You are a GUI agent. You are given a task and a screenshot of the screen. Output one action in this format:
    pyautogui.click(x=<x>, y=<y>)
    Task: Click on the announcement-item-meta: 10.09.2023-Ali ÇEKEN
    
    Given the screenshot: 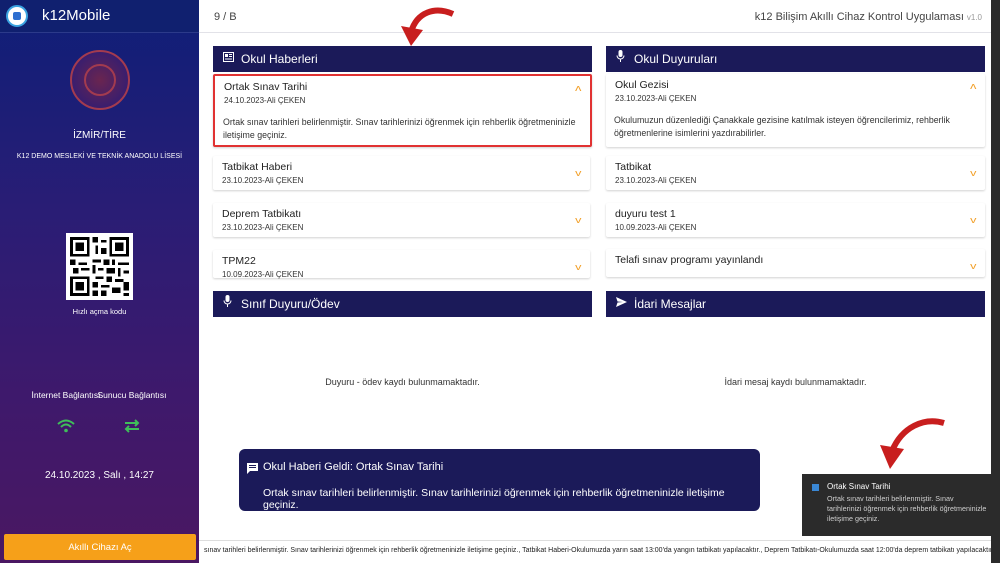 What is the action you would take?
    pyautogui.click(x=656, y=227)
    